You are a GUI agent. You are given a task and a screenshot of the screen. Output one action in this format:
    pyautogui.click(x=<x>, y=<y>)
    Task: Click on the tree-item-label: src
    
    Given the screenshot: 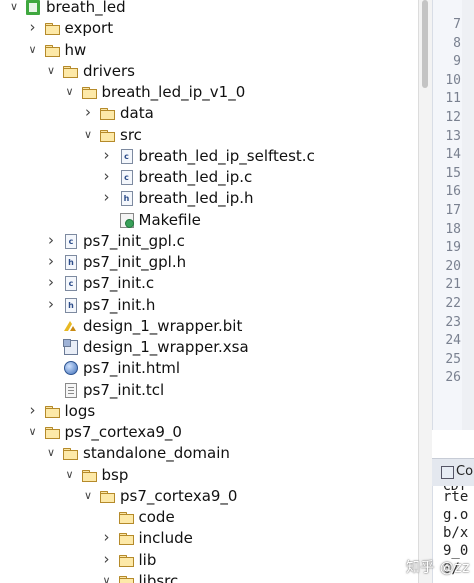 What is the action you would take?
    pyautogui.click(x=131, y=134)
    